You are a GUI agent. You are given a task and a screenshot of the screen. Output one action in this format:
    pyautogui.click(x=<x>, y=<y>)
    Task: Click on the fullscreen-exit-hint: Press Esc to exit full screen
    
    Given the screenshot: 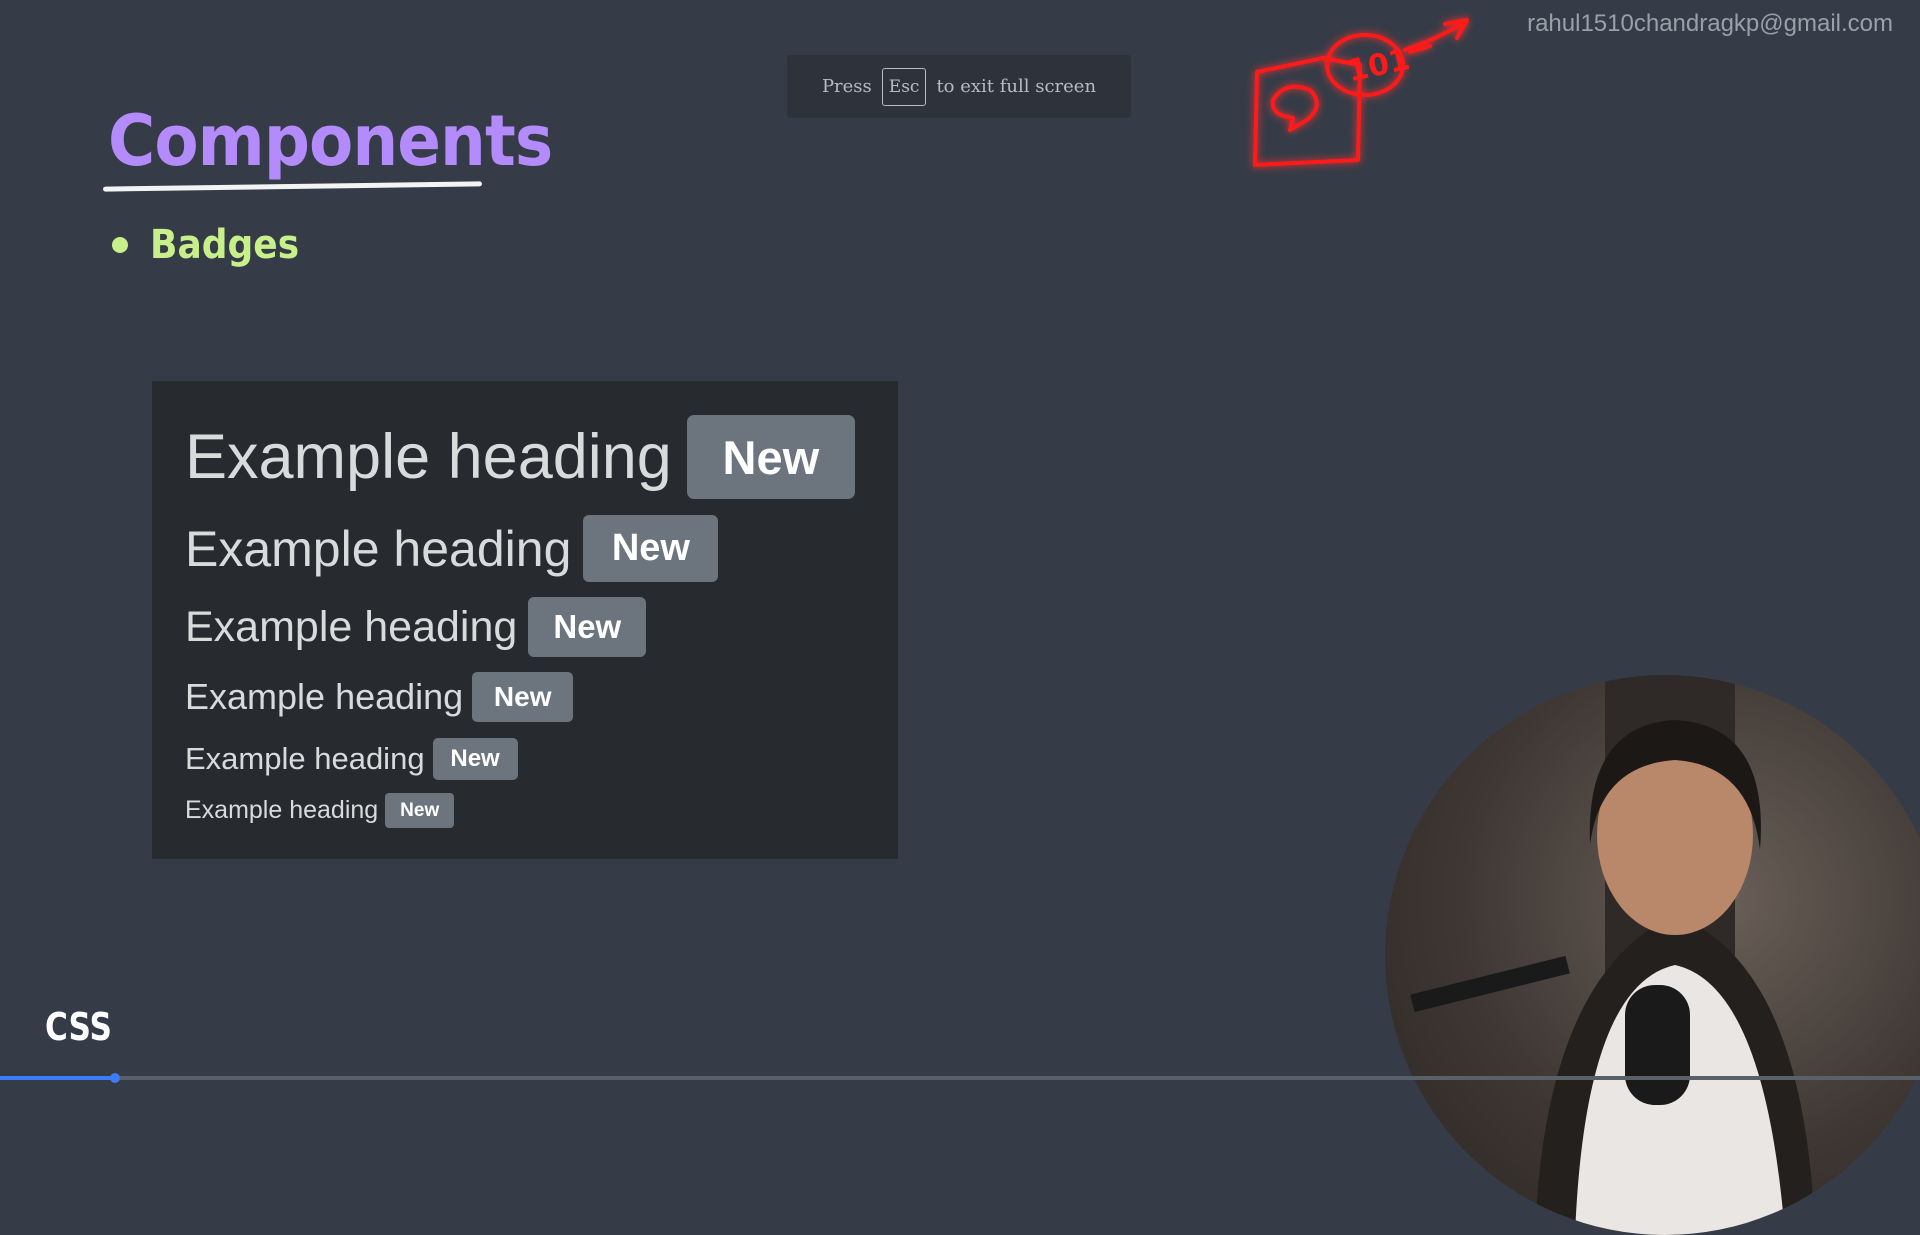 What is the action you would take?
    pyautogui.click(x=959, y=86)
    